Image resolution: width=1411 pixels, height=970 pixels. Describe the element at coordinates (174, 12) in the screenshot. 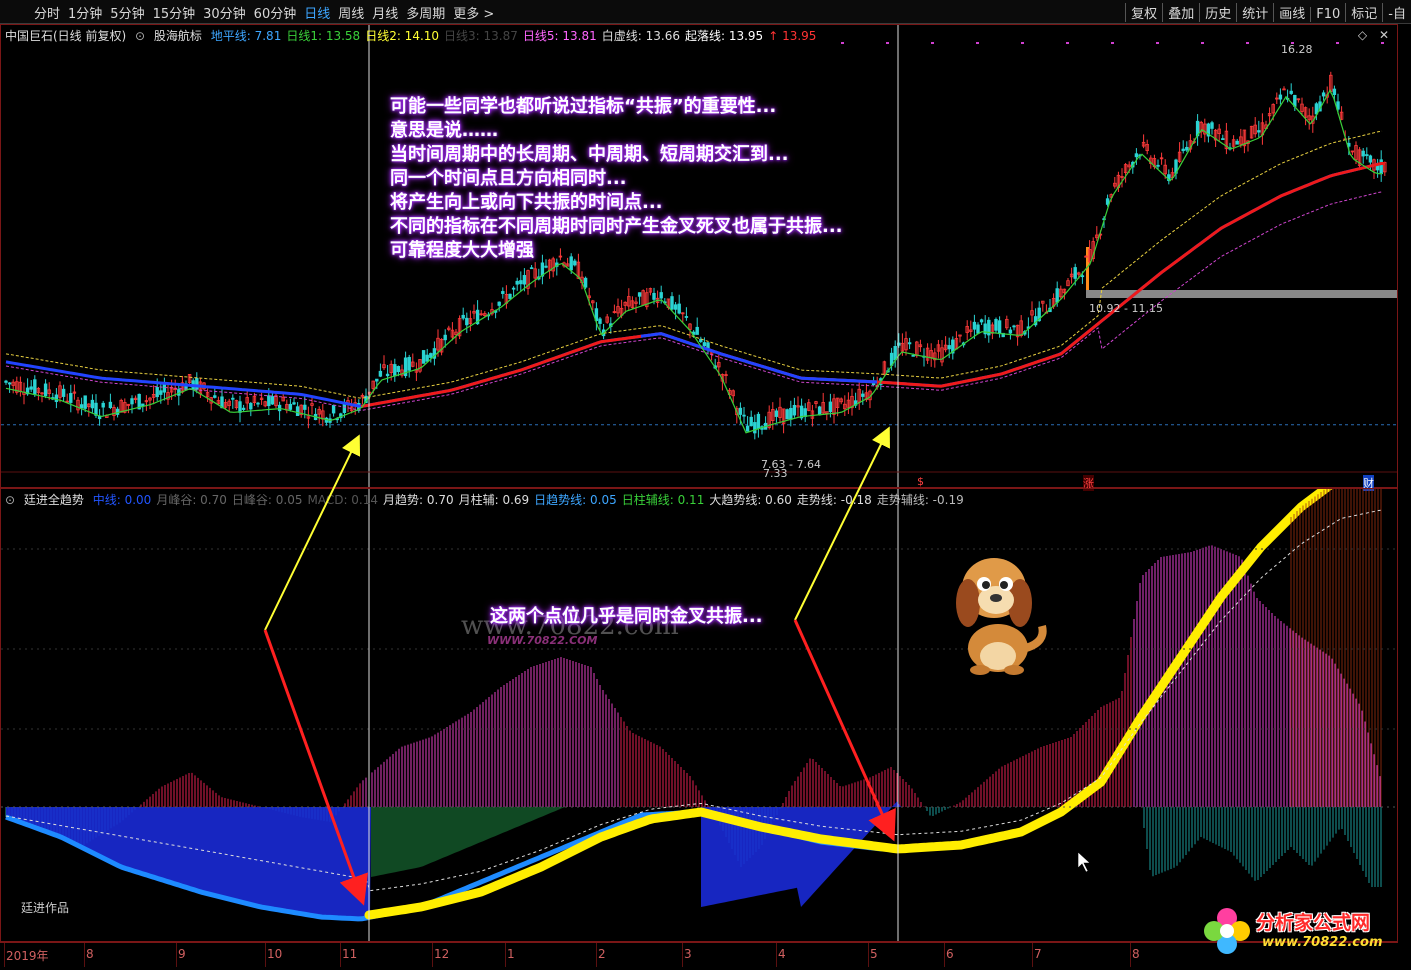

I see `period-tab: 15分钟` at that location.